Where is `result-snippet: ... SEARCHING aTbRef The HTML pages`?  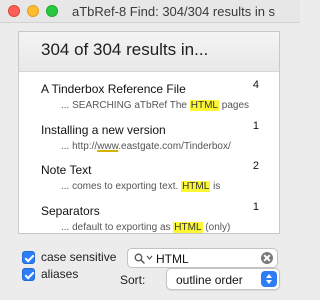 result-snippet: ... SEARCHING aTbRef The HTML pages is located at coordinates (155, 105).